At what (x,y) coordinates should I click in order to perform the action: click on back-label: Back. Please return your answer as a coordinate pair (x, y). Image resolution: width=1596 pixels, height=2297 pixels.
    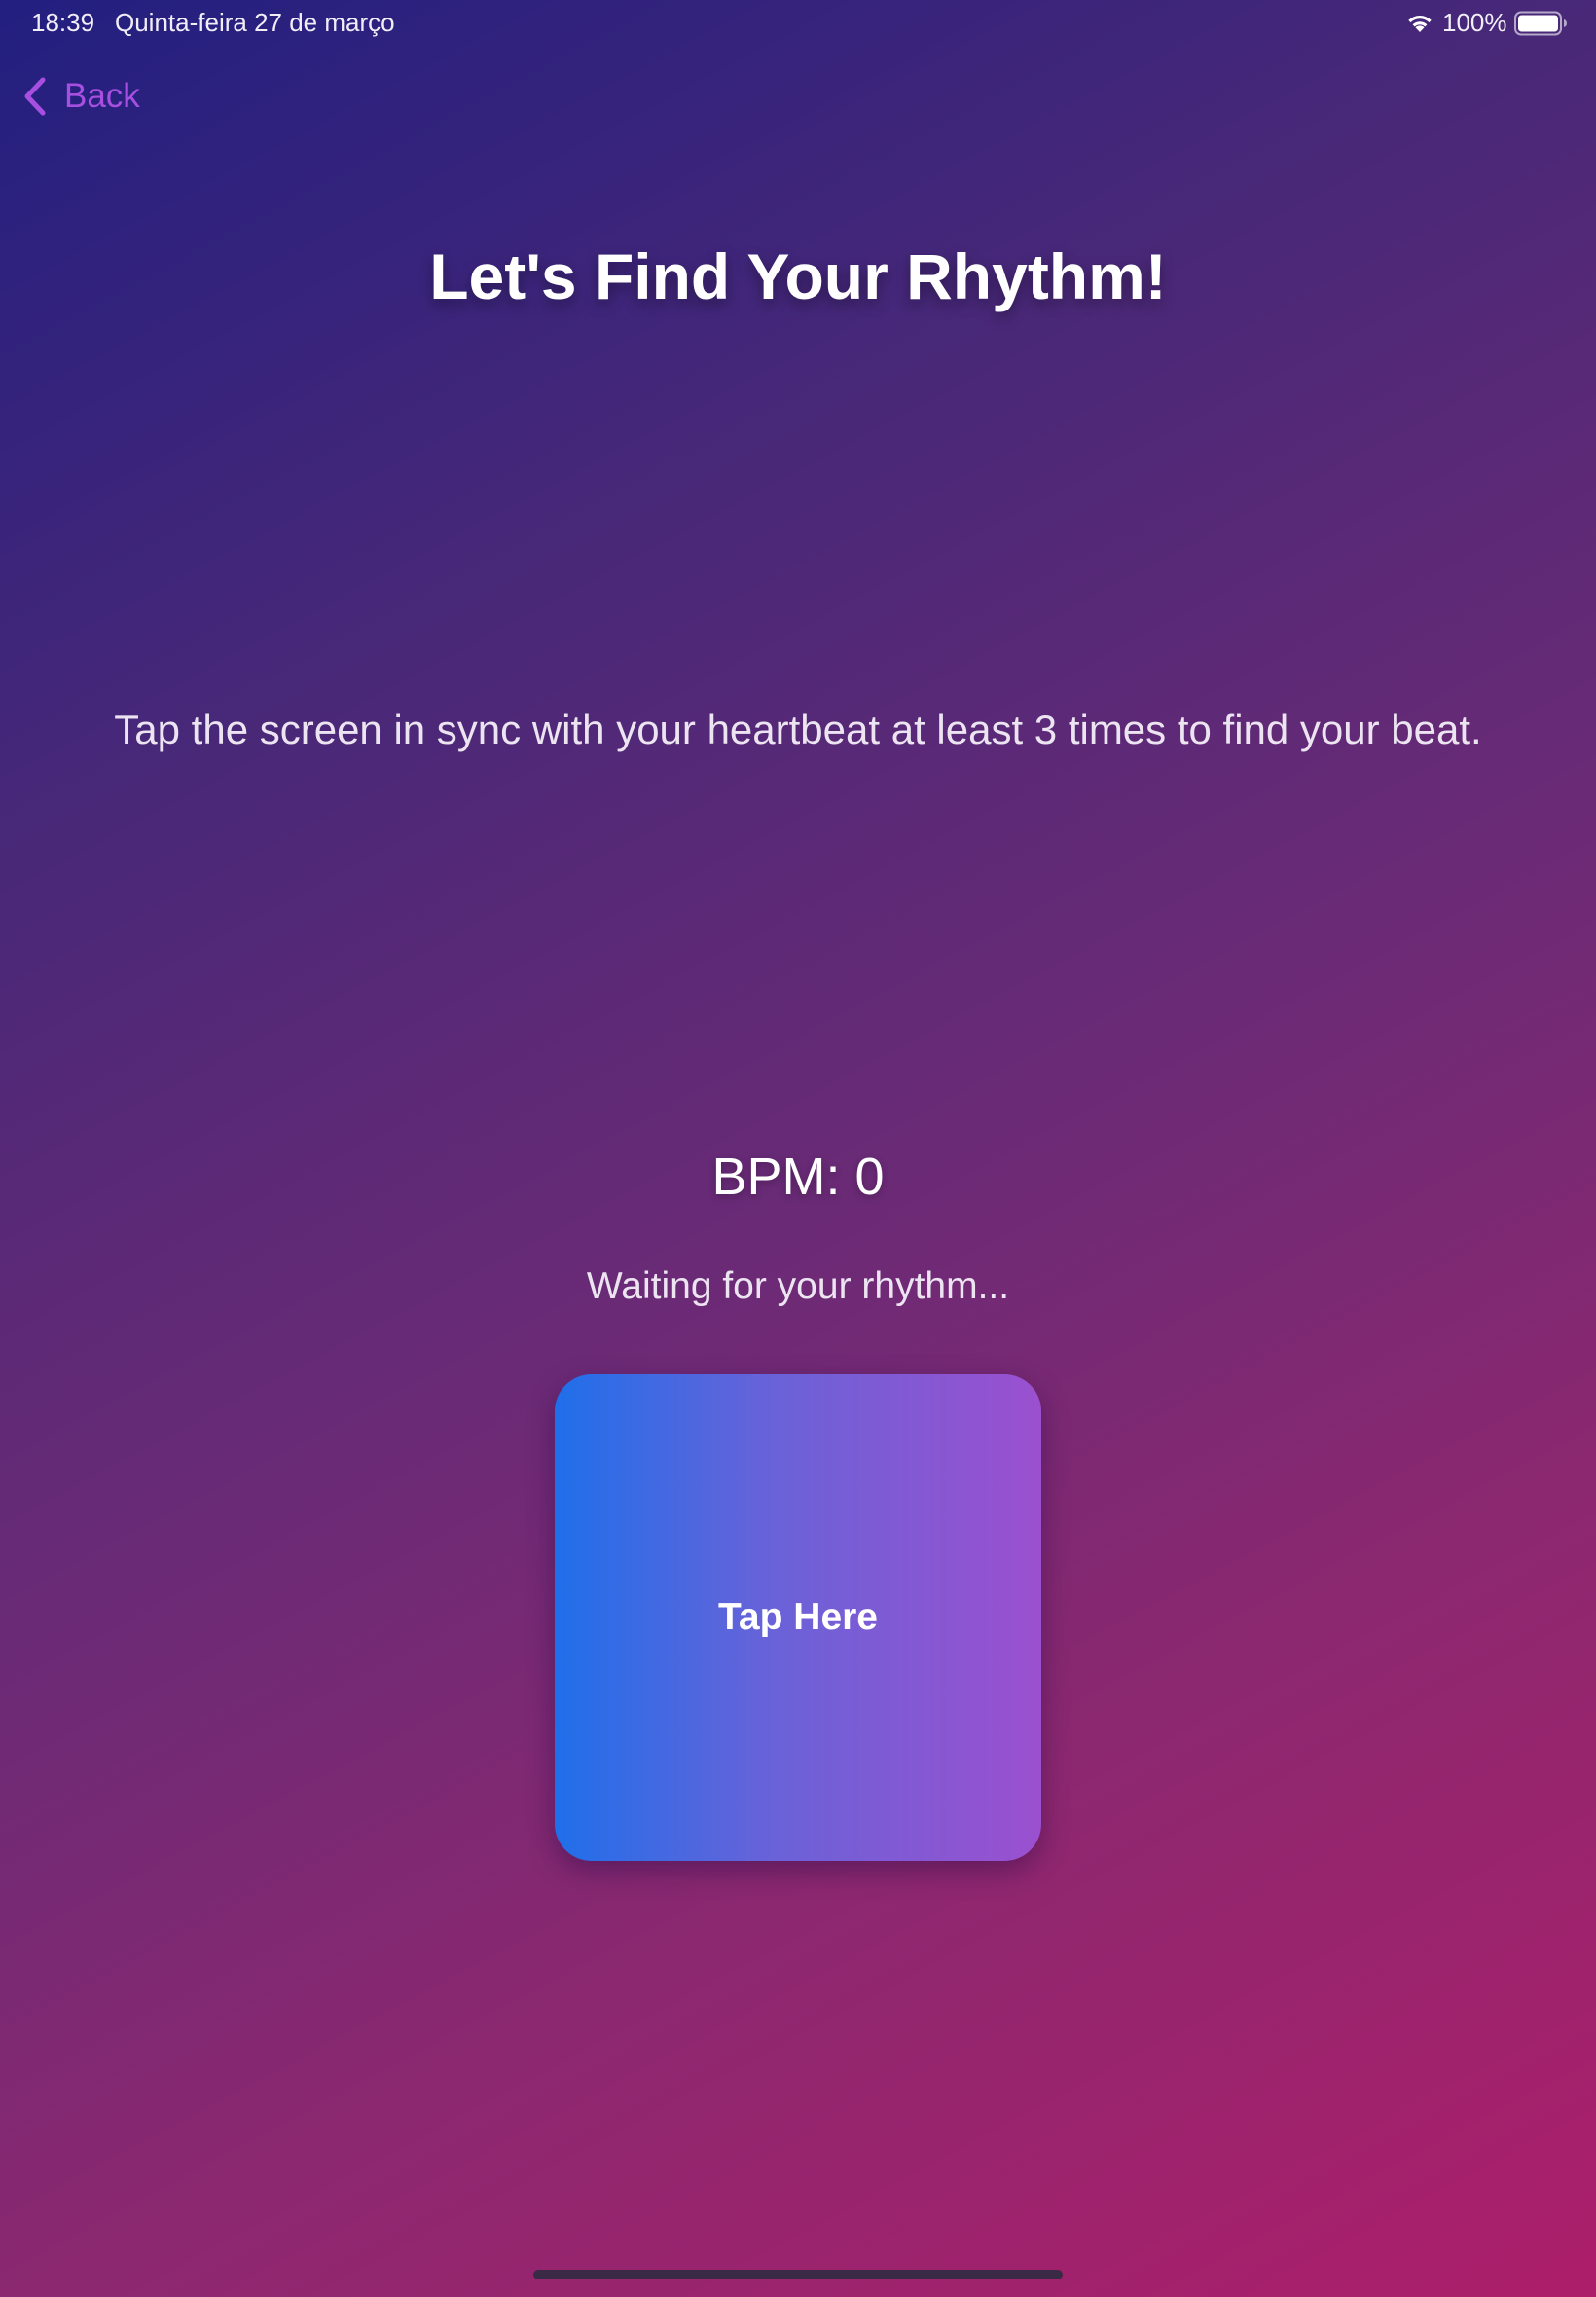
    Looking at the image, I should click on (102, 96).